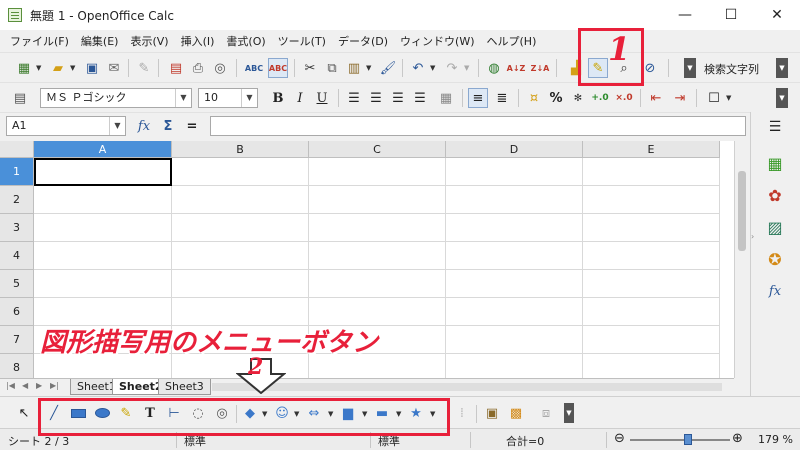  What do you see at coordinates (516, 413) in the screenshot?
I see `from-file-icon: ▩` at bounding box center [516, 413].